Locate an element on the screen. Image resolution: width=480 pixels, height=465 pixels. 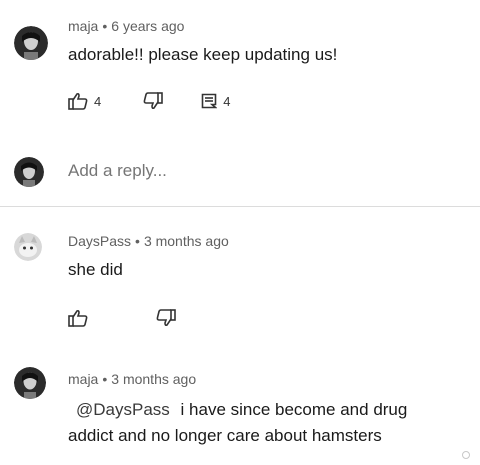
comment-meta: maja • 6 years ago is located at coordinates (126, 26).